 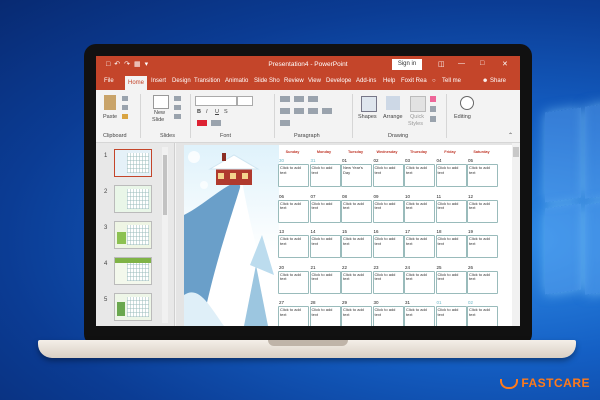 I want to click on calendar-day-cell: 22 Click to add text, so click(x=356, y=279).